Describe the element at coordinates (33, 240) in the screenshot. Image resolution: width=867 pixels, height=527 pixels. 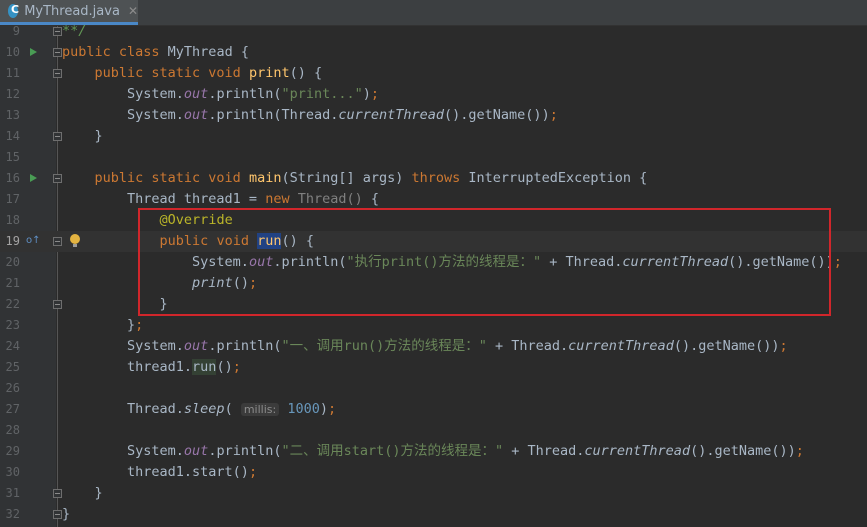
I see `override-gutter-icon: o↑` at that location.